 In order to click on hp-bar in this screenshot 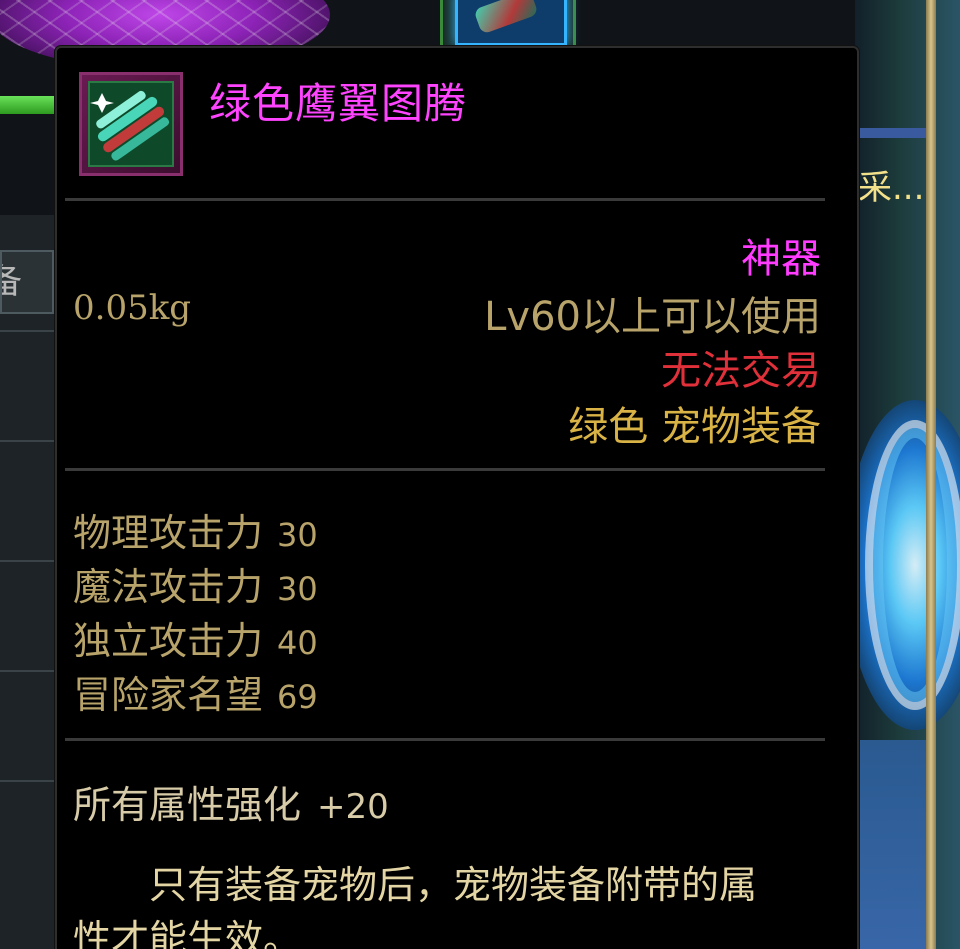, I will do `click(27, 105)`.